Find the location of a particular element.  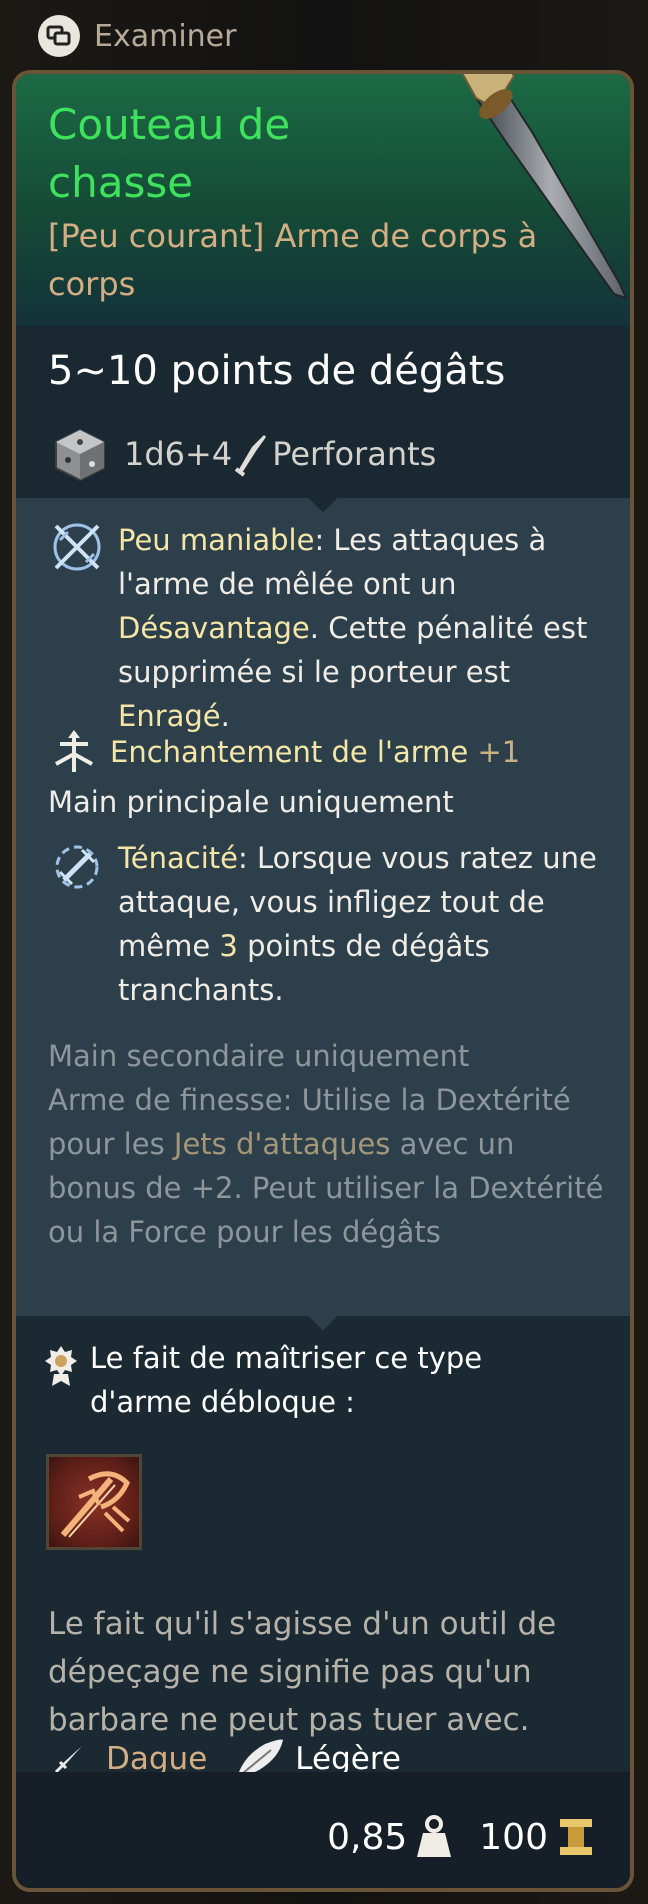

dagger-icon is located at coordinates (68, 1760).